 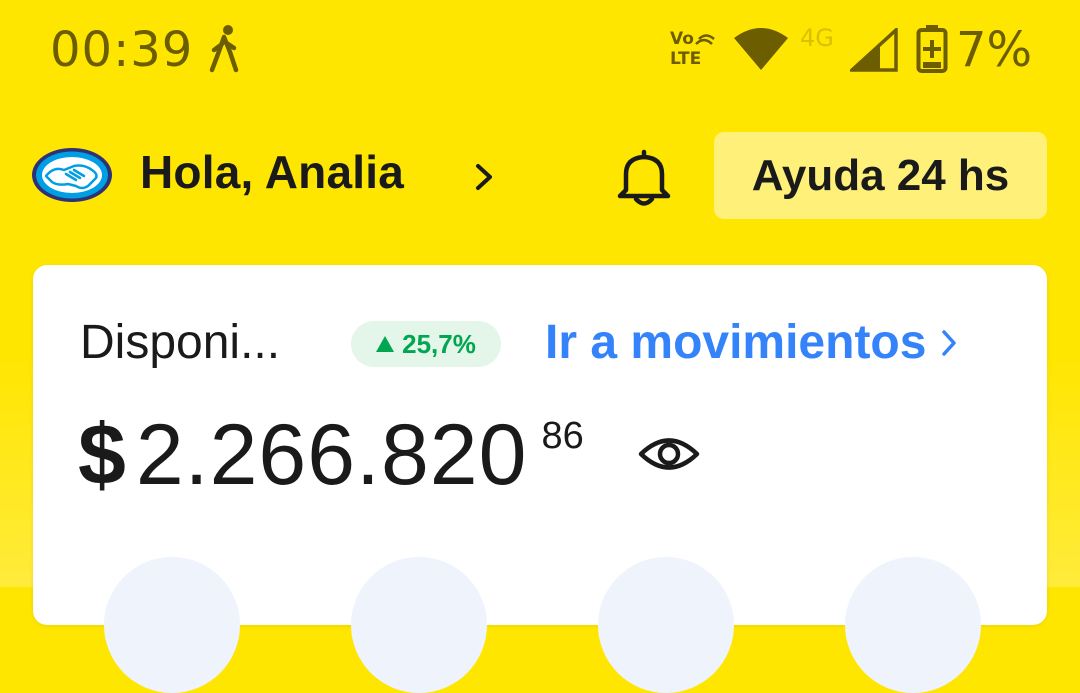 I want to click on help-button-label: Ayuda 24 hs, so click(x=880, y=175).